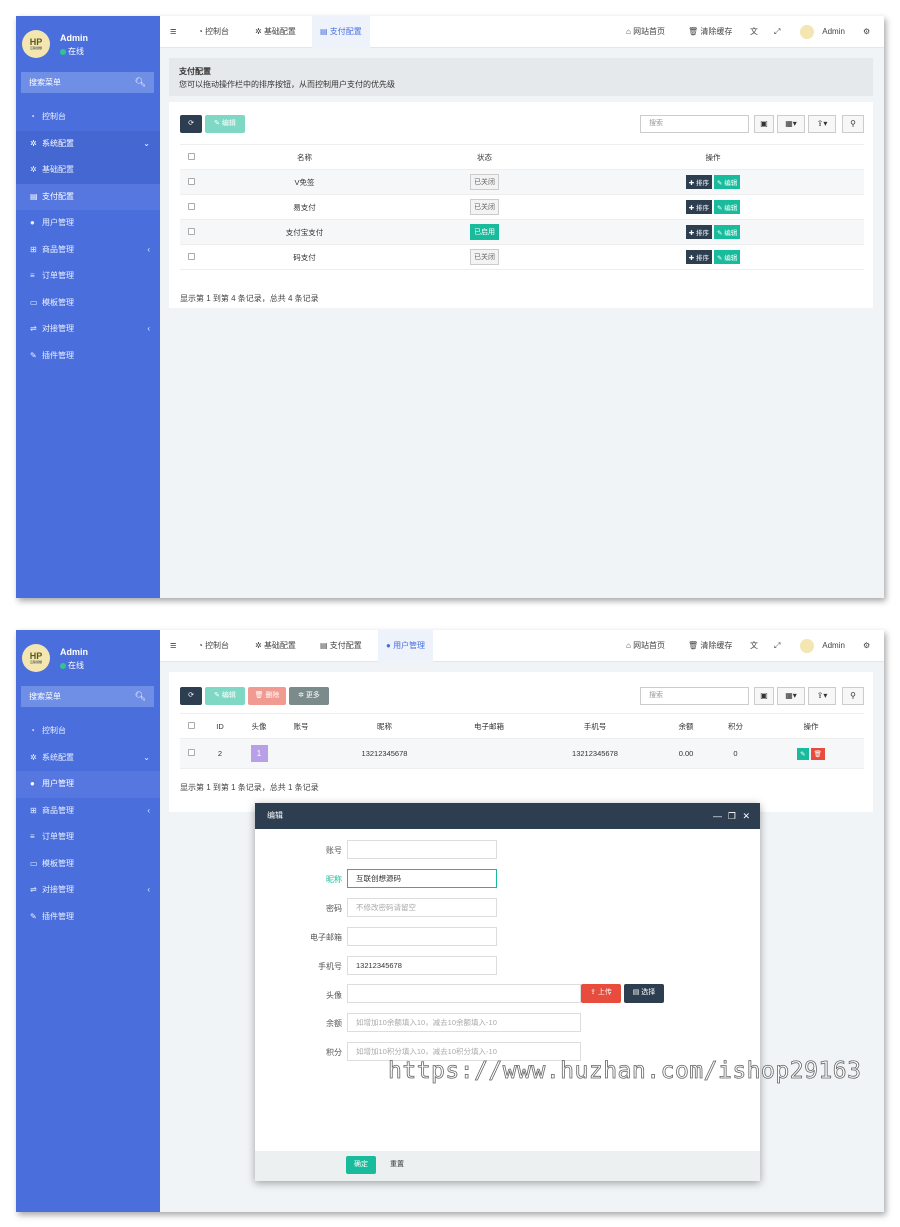 The image size is (900, 1227). What do you see at coordinates (267, 696) in the screenshot?
I see `delete-button: 🗑︎ 删除` at bounding box center [267, 696].